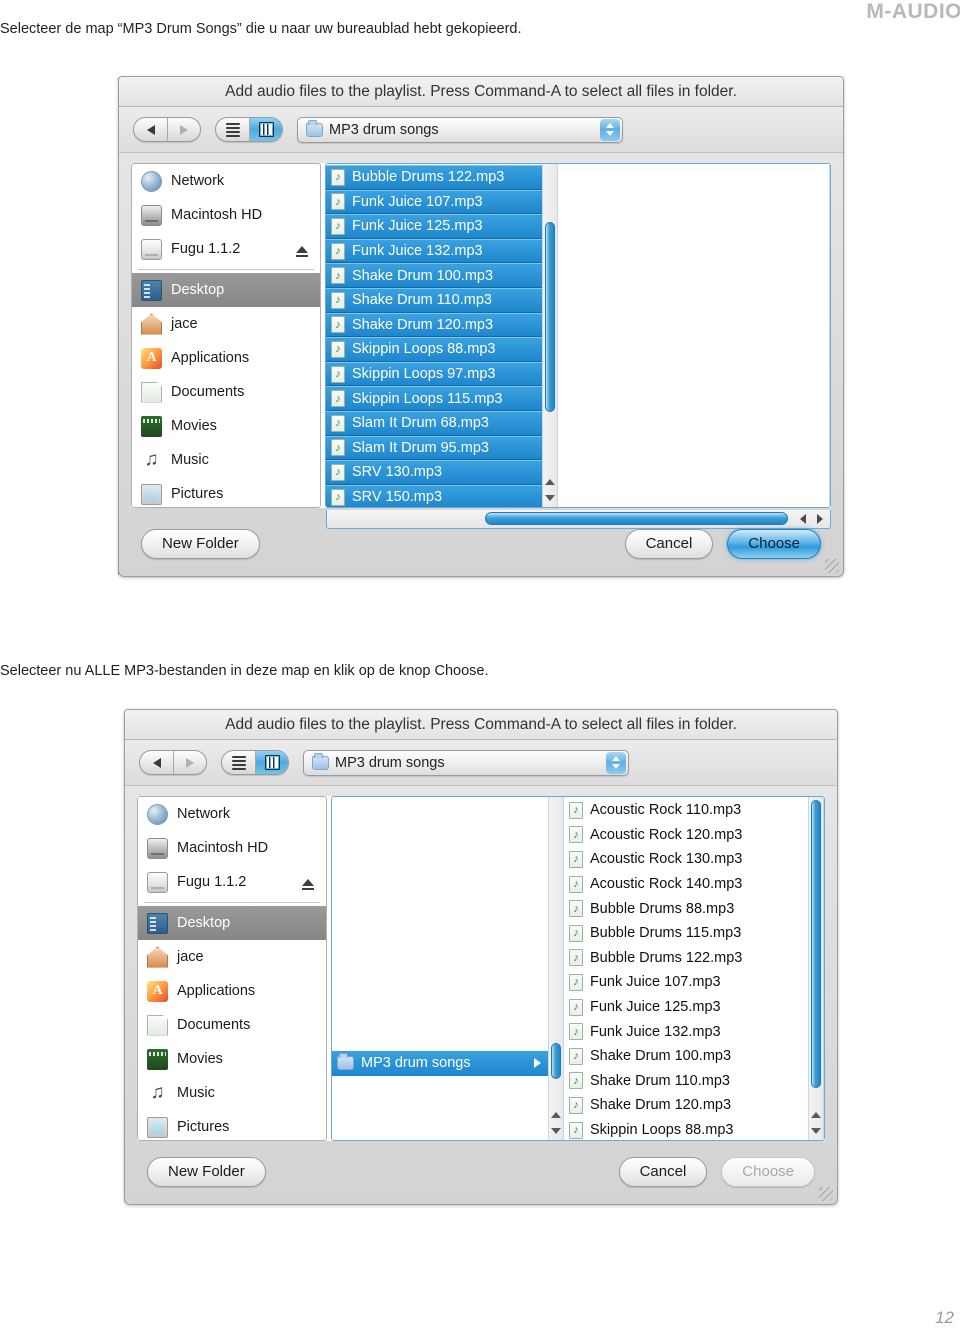 Image resolution: width=960 pixels, height=1334 pixels. What do you see at coordinates (555, 968) in the screenshot?
I see `dialog-2-folder-vertical-scrollbar` at bounding box center [555, 968].